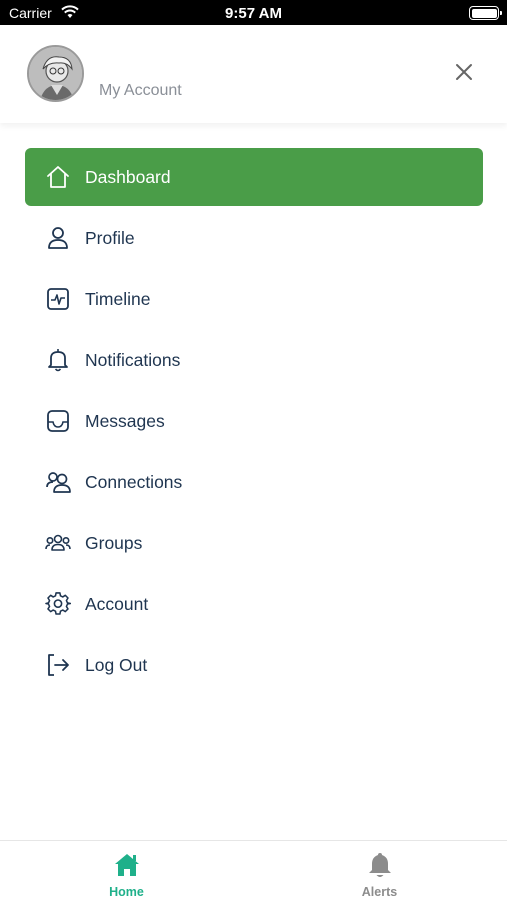 The width and height of the screenshot is (507, 900). What do you see at coordinates (464, 72) in the screenshot?
I see `close-icon` at bounding box center [464, 72].